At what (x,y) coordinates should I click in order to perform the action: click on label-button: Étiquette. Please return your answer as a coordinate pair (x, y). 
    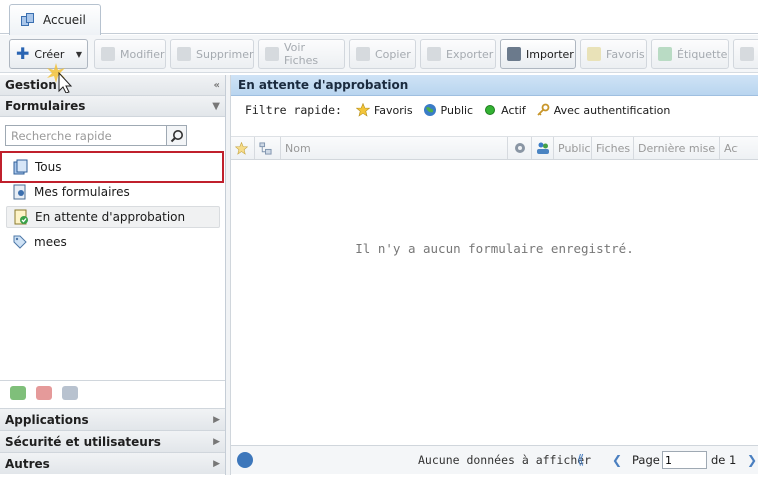
    Looking at the image, I should click on (690, 54).